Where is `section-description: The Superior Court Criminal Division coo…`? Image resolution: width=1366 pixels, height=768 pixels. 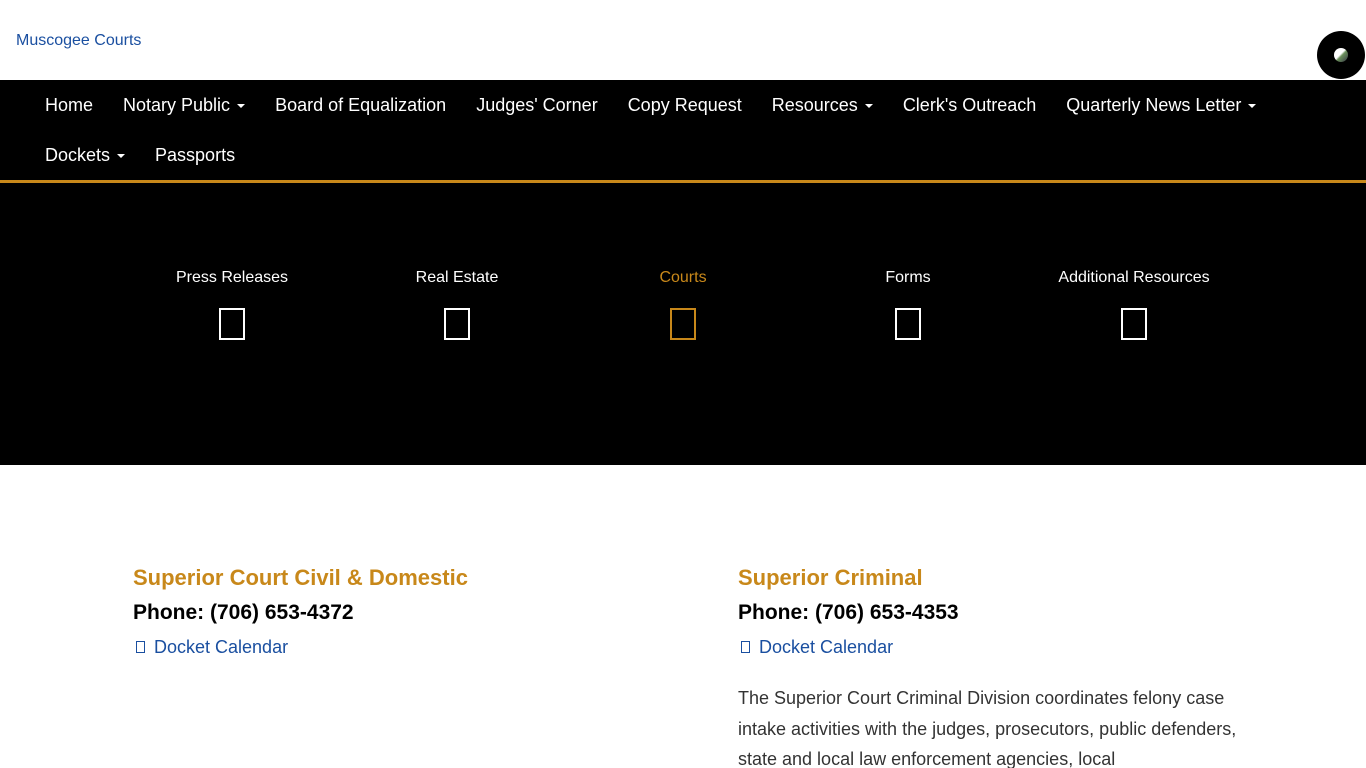 section-description: The Superior Court Criminal Division coo… is located at coordinates (987, 728).